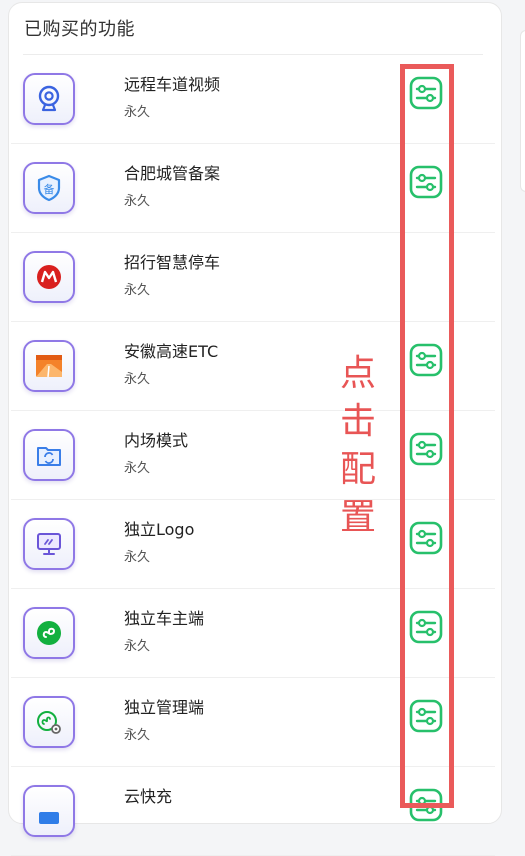 Image resolution: width=525 pixels, height=856 pixels. Describe the element at coordinates (49, 99) in the screenshot. I see `webcam-icon` at that location.